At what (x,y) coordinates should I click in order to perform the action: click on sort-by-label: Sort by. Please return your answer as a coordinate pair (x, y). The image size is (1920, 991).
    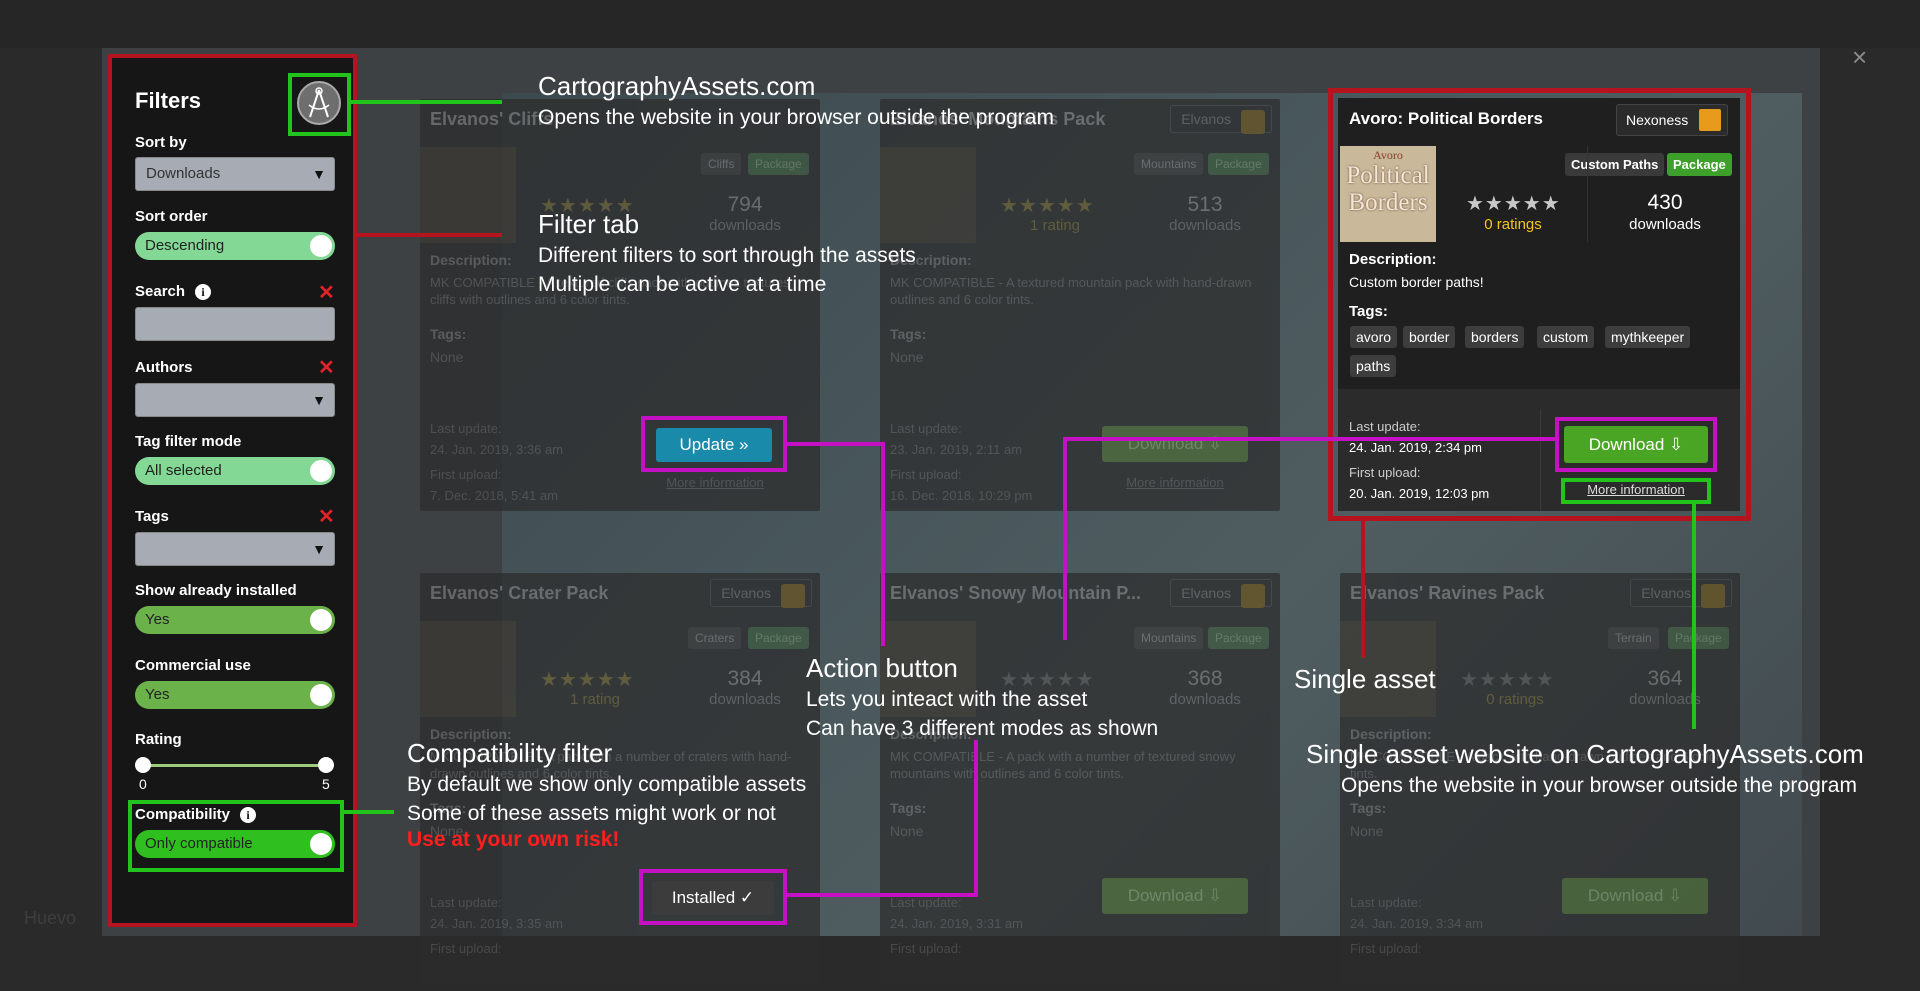
    Looking at the image, I should click on (161, 142).